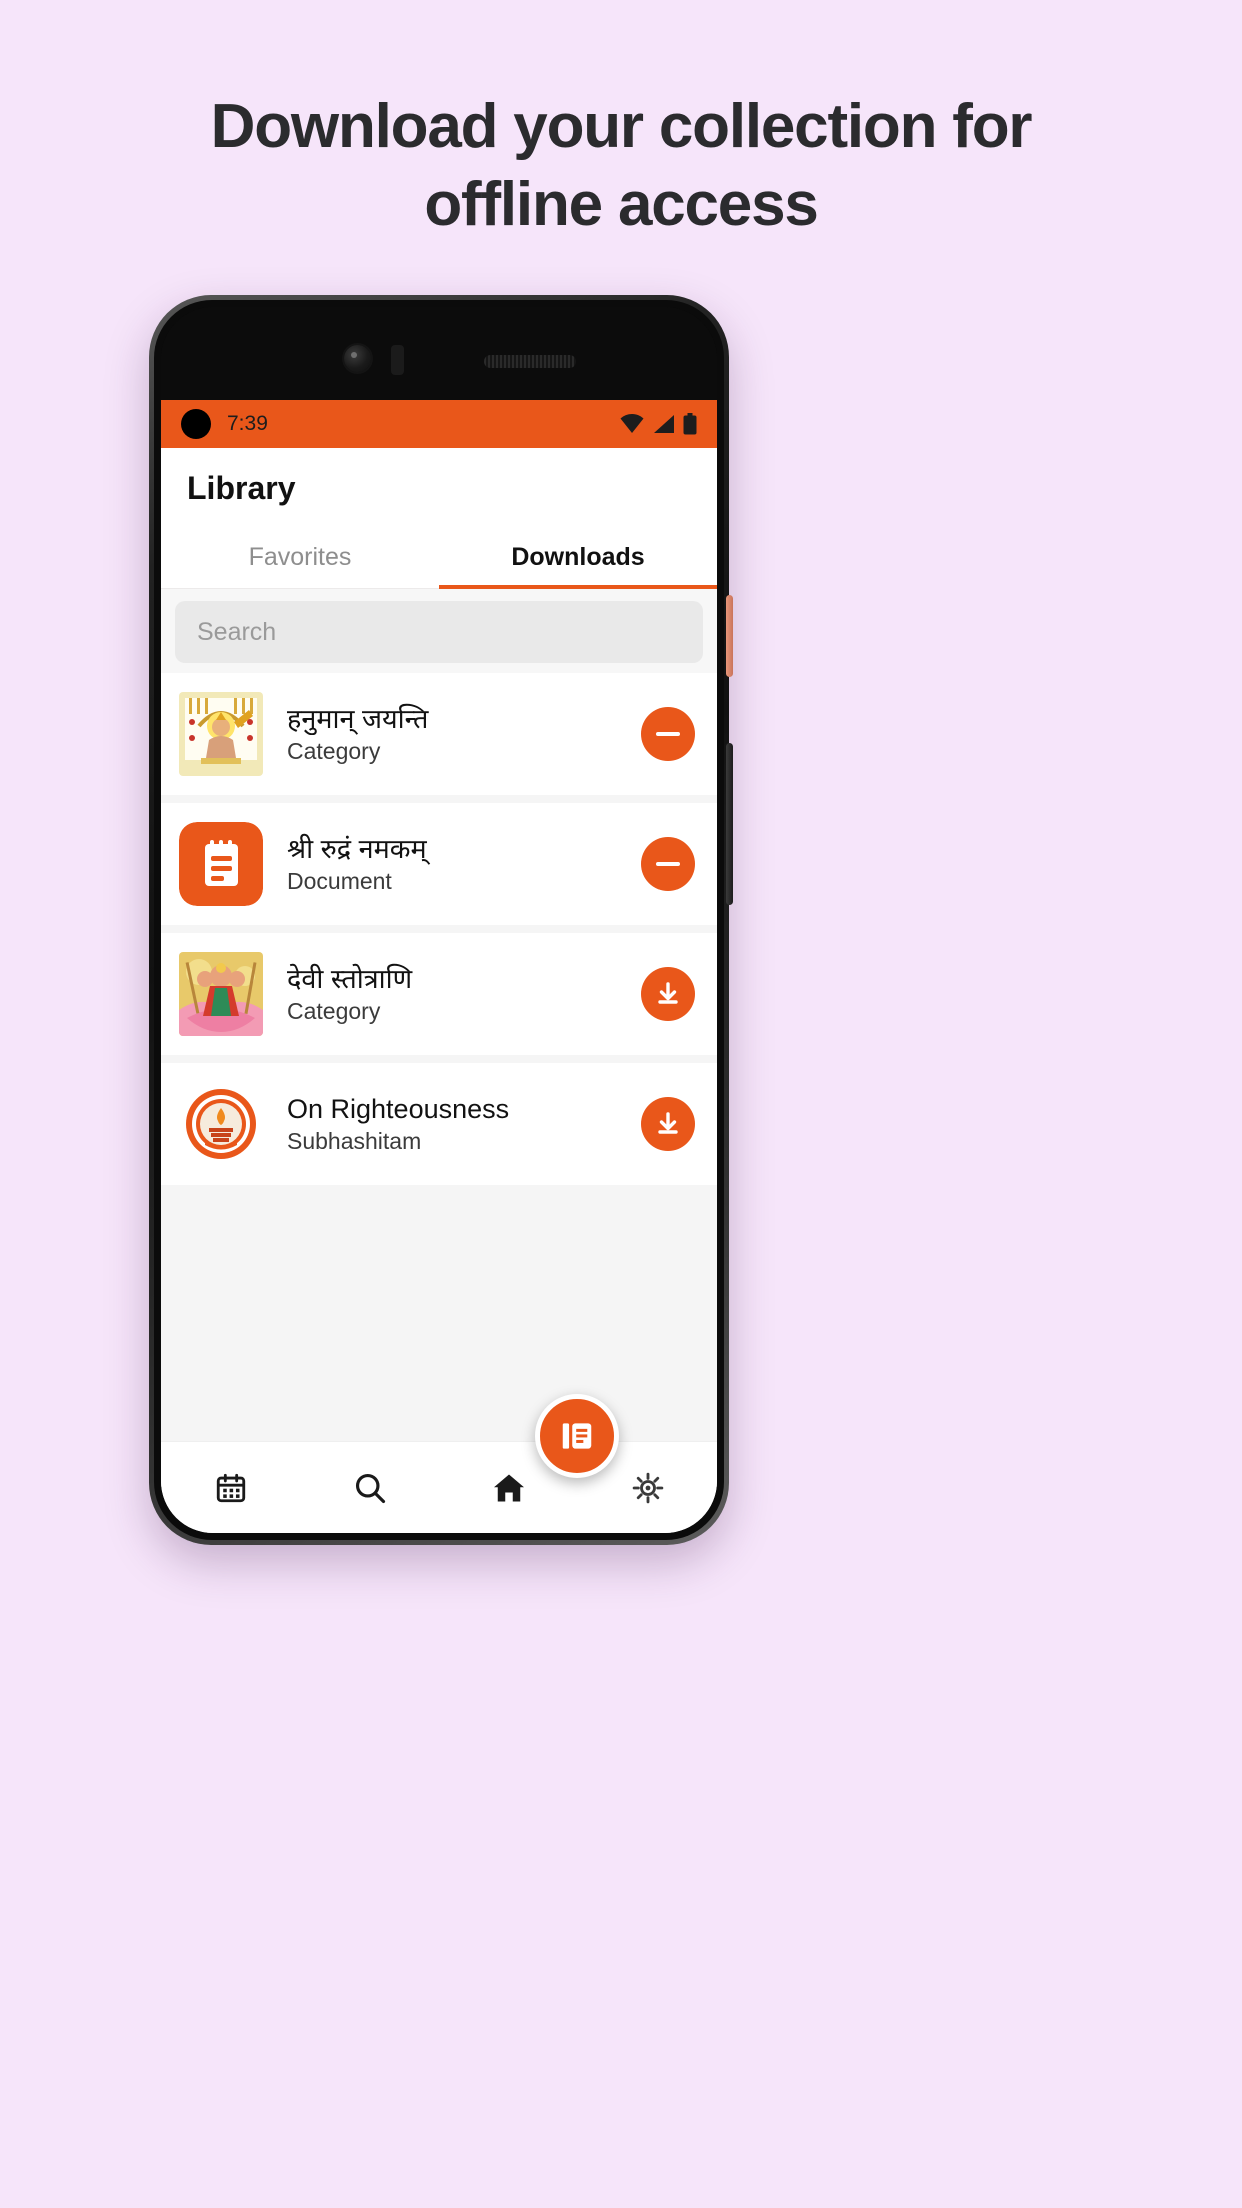  What do you see at coordinates (439, 424) in the screenshot?
I see `status-bar: 7:39` at bounding box center [439, 424].